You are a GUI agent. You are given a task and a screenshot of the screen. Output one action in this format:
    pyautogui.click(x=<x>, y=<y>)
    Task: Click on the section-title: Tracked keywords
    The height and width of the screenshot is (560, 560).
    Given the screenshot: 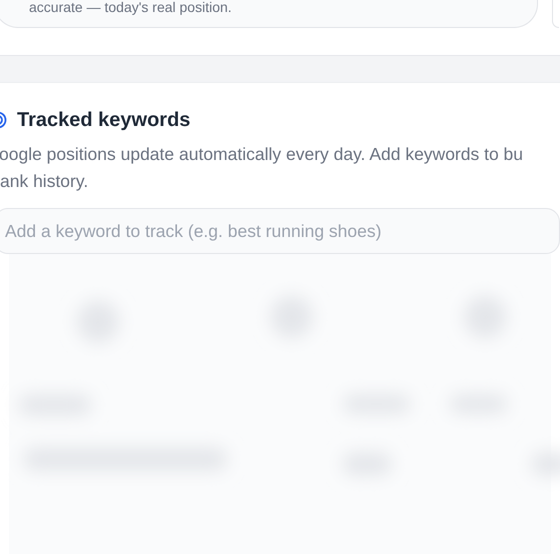 What is the action you would take?
    pyautogui.click(x=103, y=120)
    